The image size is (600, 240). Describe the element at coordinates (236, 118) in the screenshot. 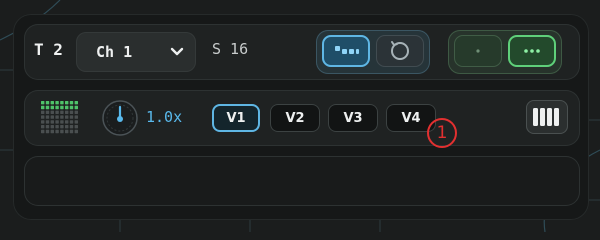

I see `variation-v1-button: V1` at that location.